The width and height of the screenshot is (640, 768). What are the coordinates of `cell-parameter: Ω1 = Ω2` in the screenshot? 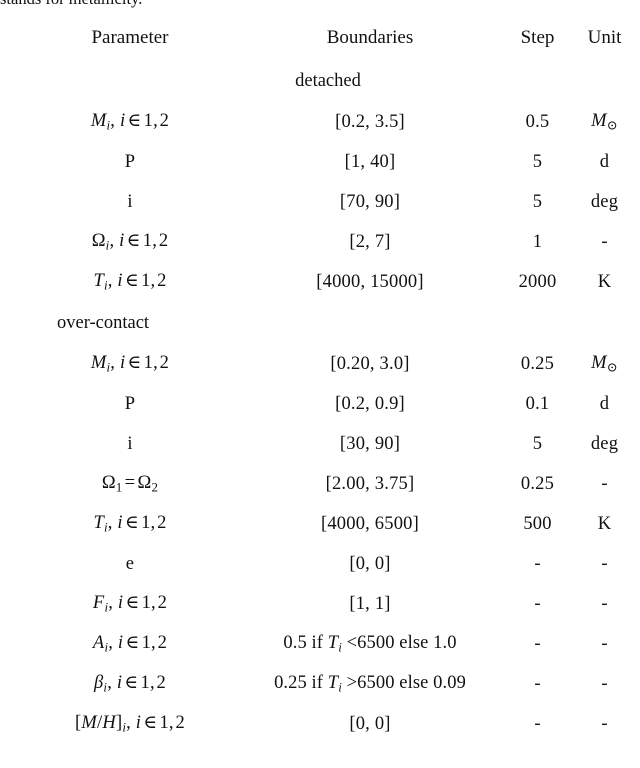 It's located at (130, 483).